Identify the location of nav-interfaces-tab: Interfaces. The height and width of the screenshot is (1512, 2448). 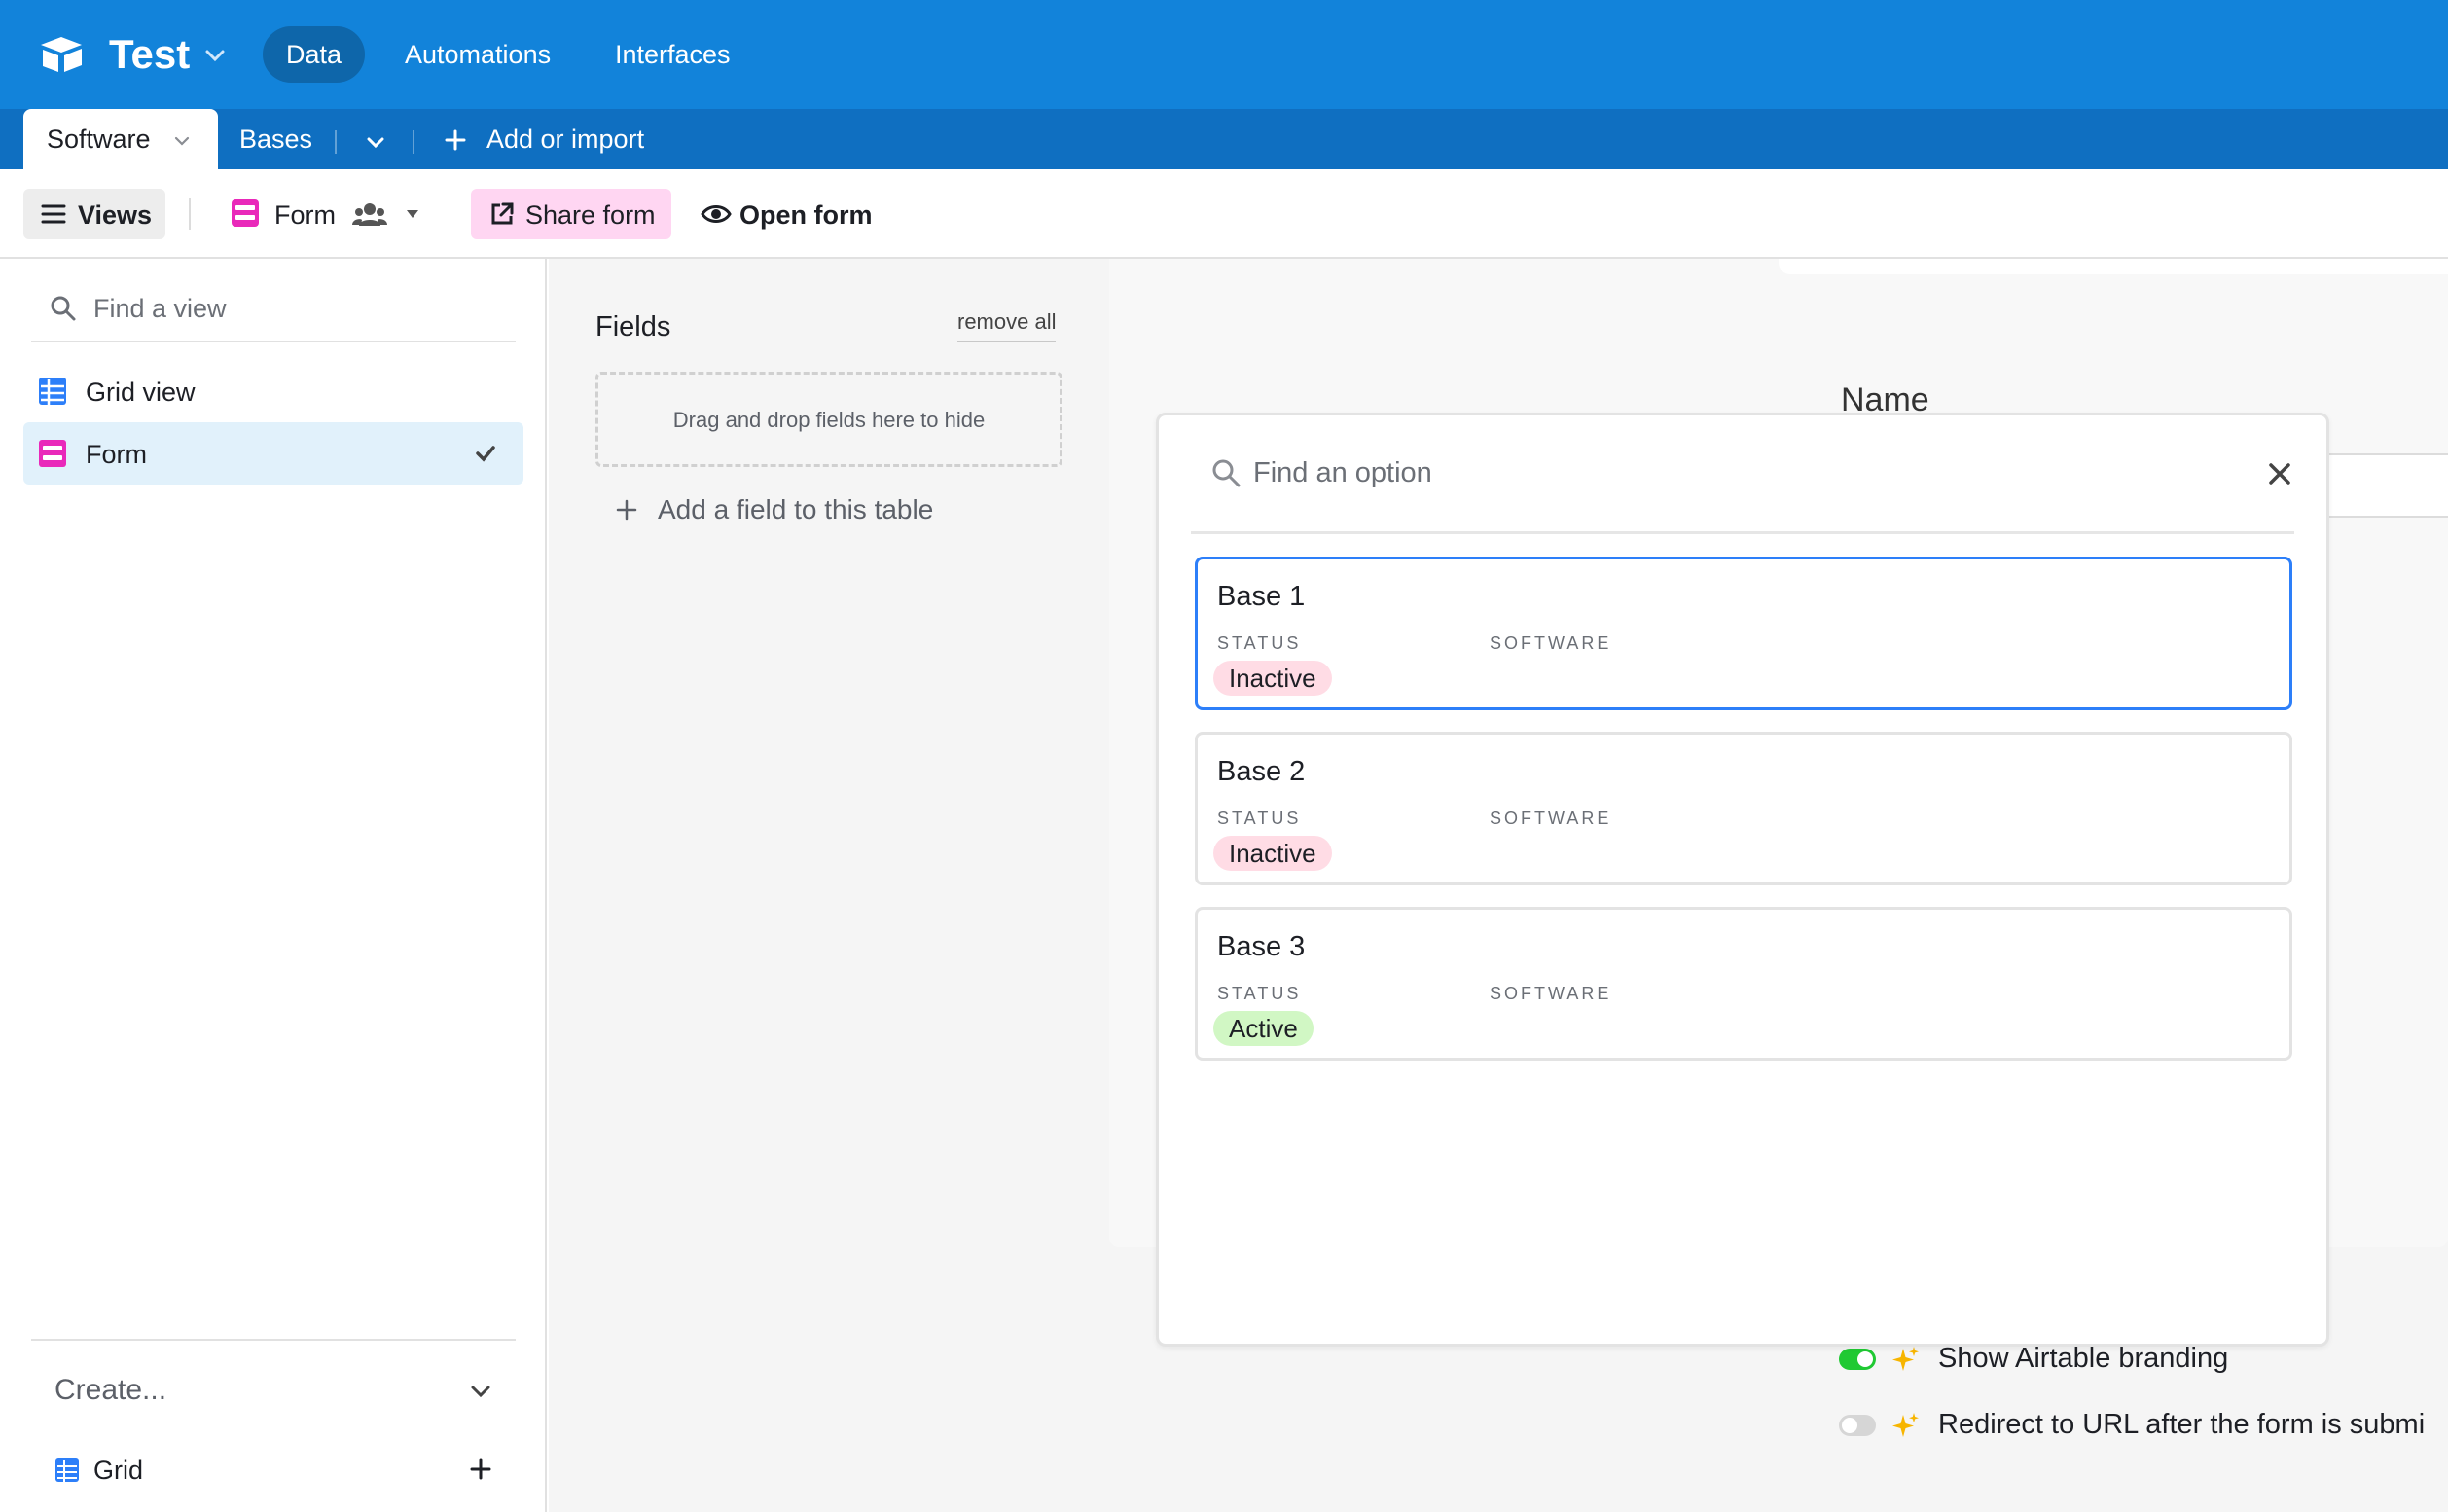
(673, 54).